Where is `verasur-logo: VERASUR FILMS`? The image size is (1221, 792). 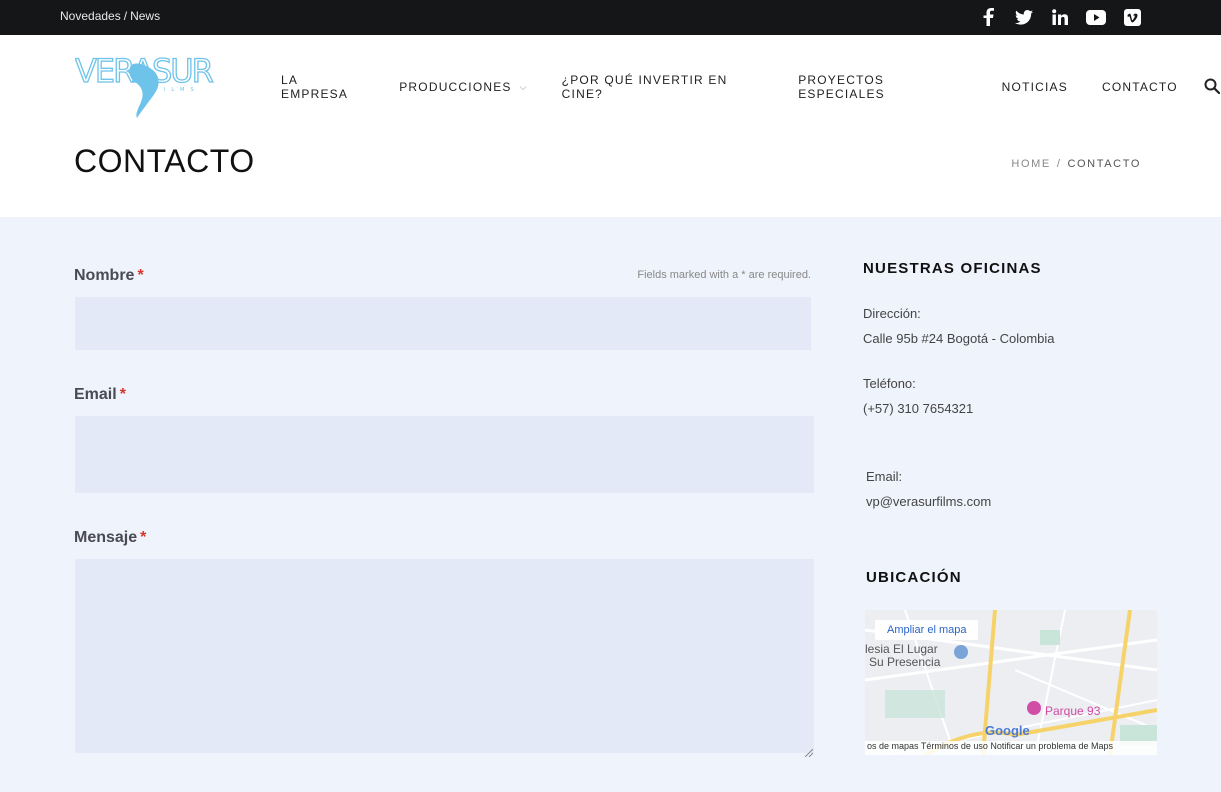
verasur-logo: VERASUR FILMS is located at coordinates (148, 82).